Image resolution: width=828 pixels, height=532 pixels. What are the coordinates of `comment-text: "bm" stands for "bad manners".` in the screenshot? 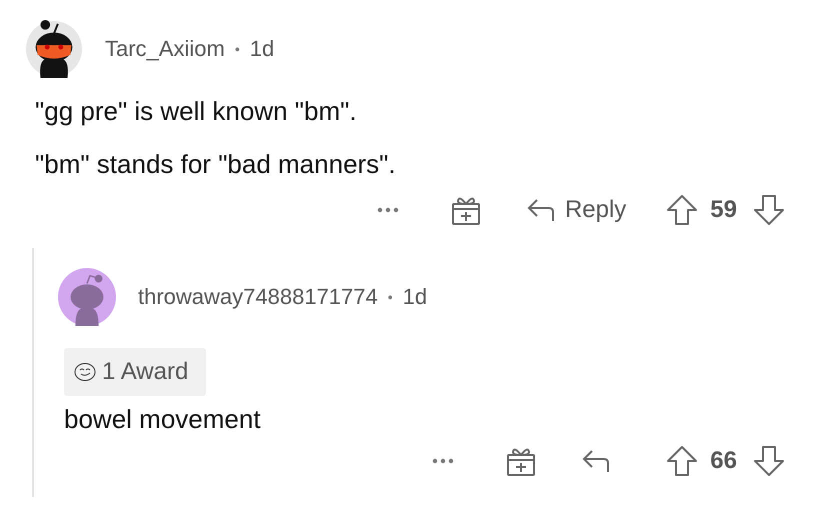 It's located at (216, 164).